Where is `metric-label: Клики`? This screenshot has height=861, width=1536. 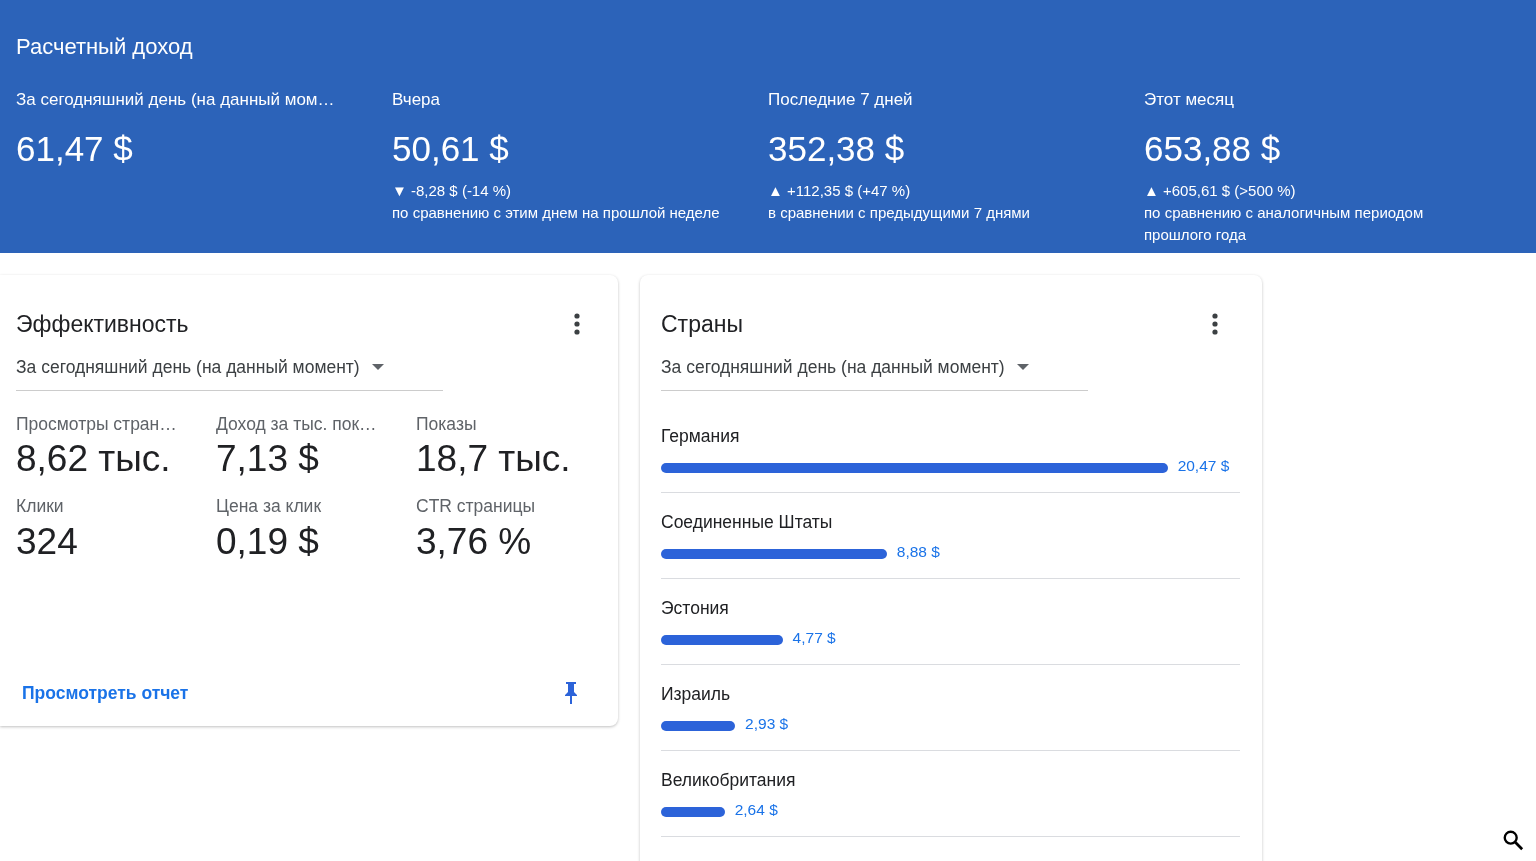
metric-label: Клики is located at coordinates (40, 507).